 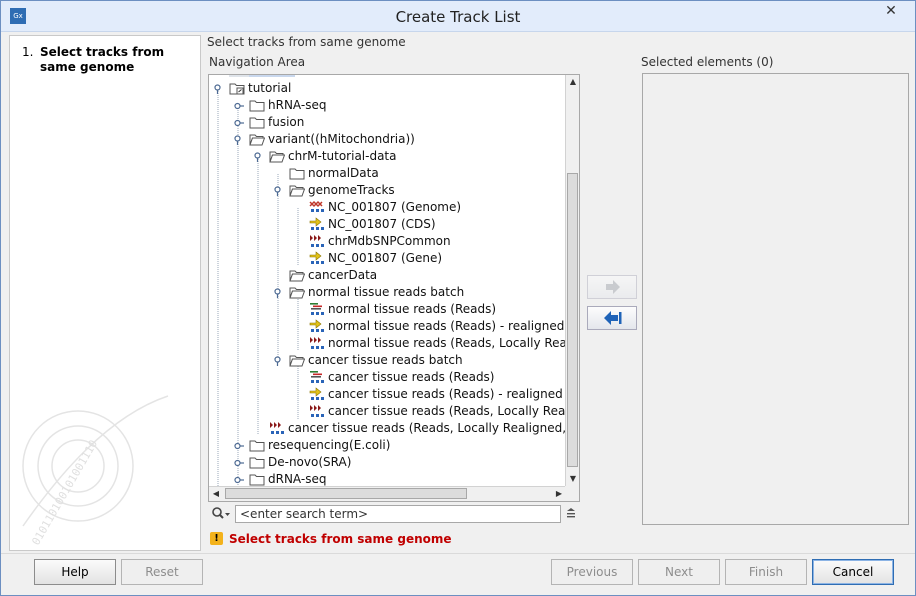 I want to click on next-button: Next, so click(x=679, y=572).